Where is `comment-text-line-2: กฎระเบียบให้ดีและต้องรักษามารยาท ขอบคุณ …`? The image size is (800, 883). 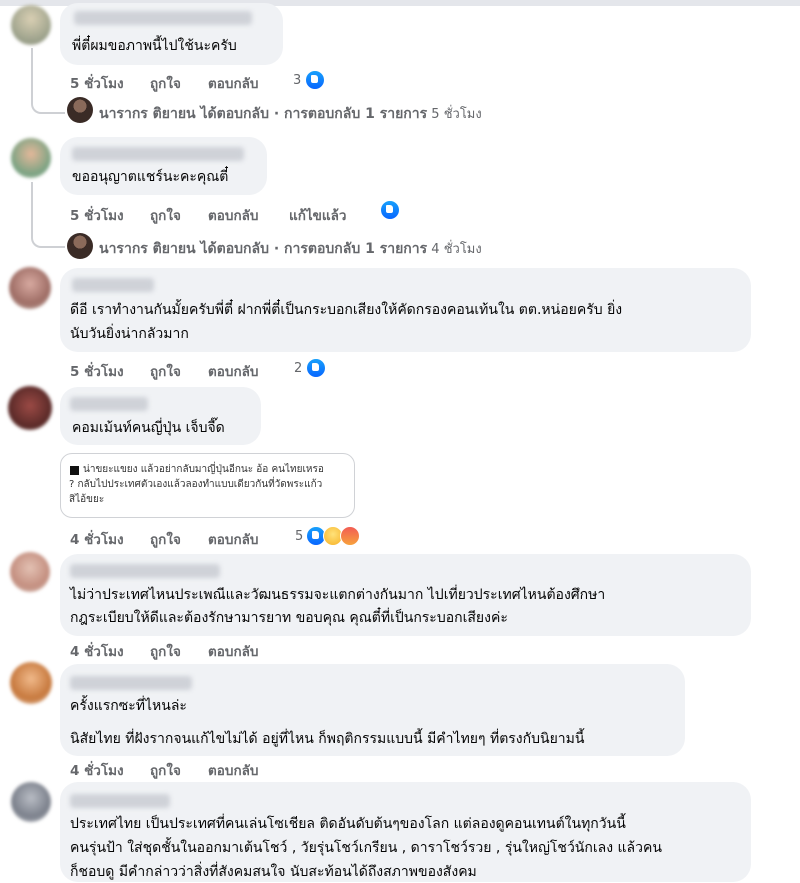
comment-text-line-2: กฎระเบียบให้ดีและต้องรักษามารยาท ขอบคุณ … is located at coordinates (289, 618).